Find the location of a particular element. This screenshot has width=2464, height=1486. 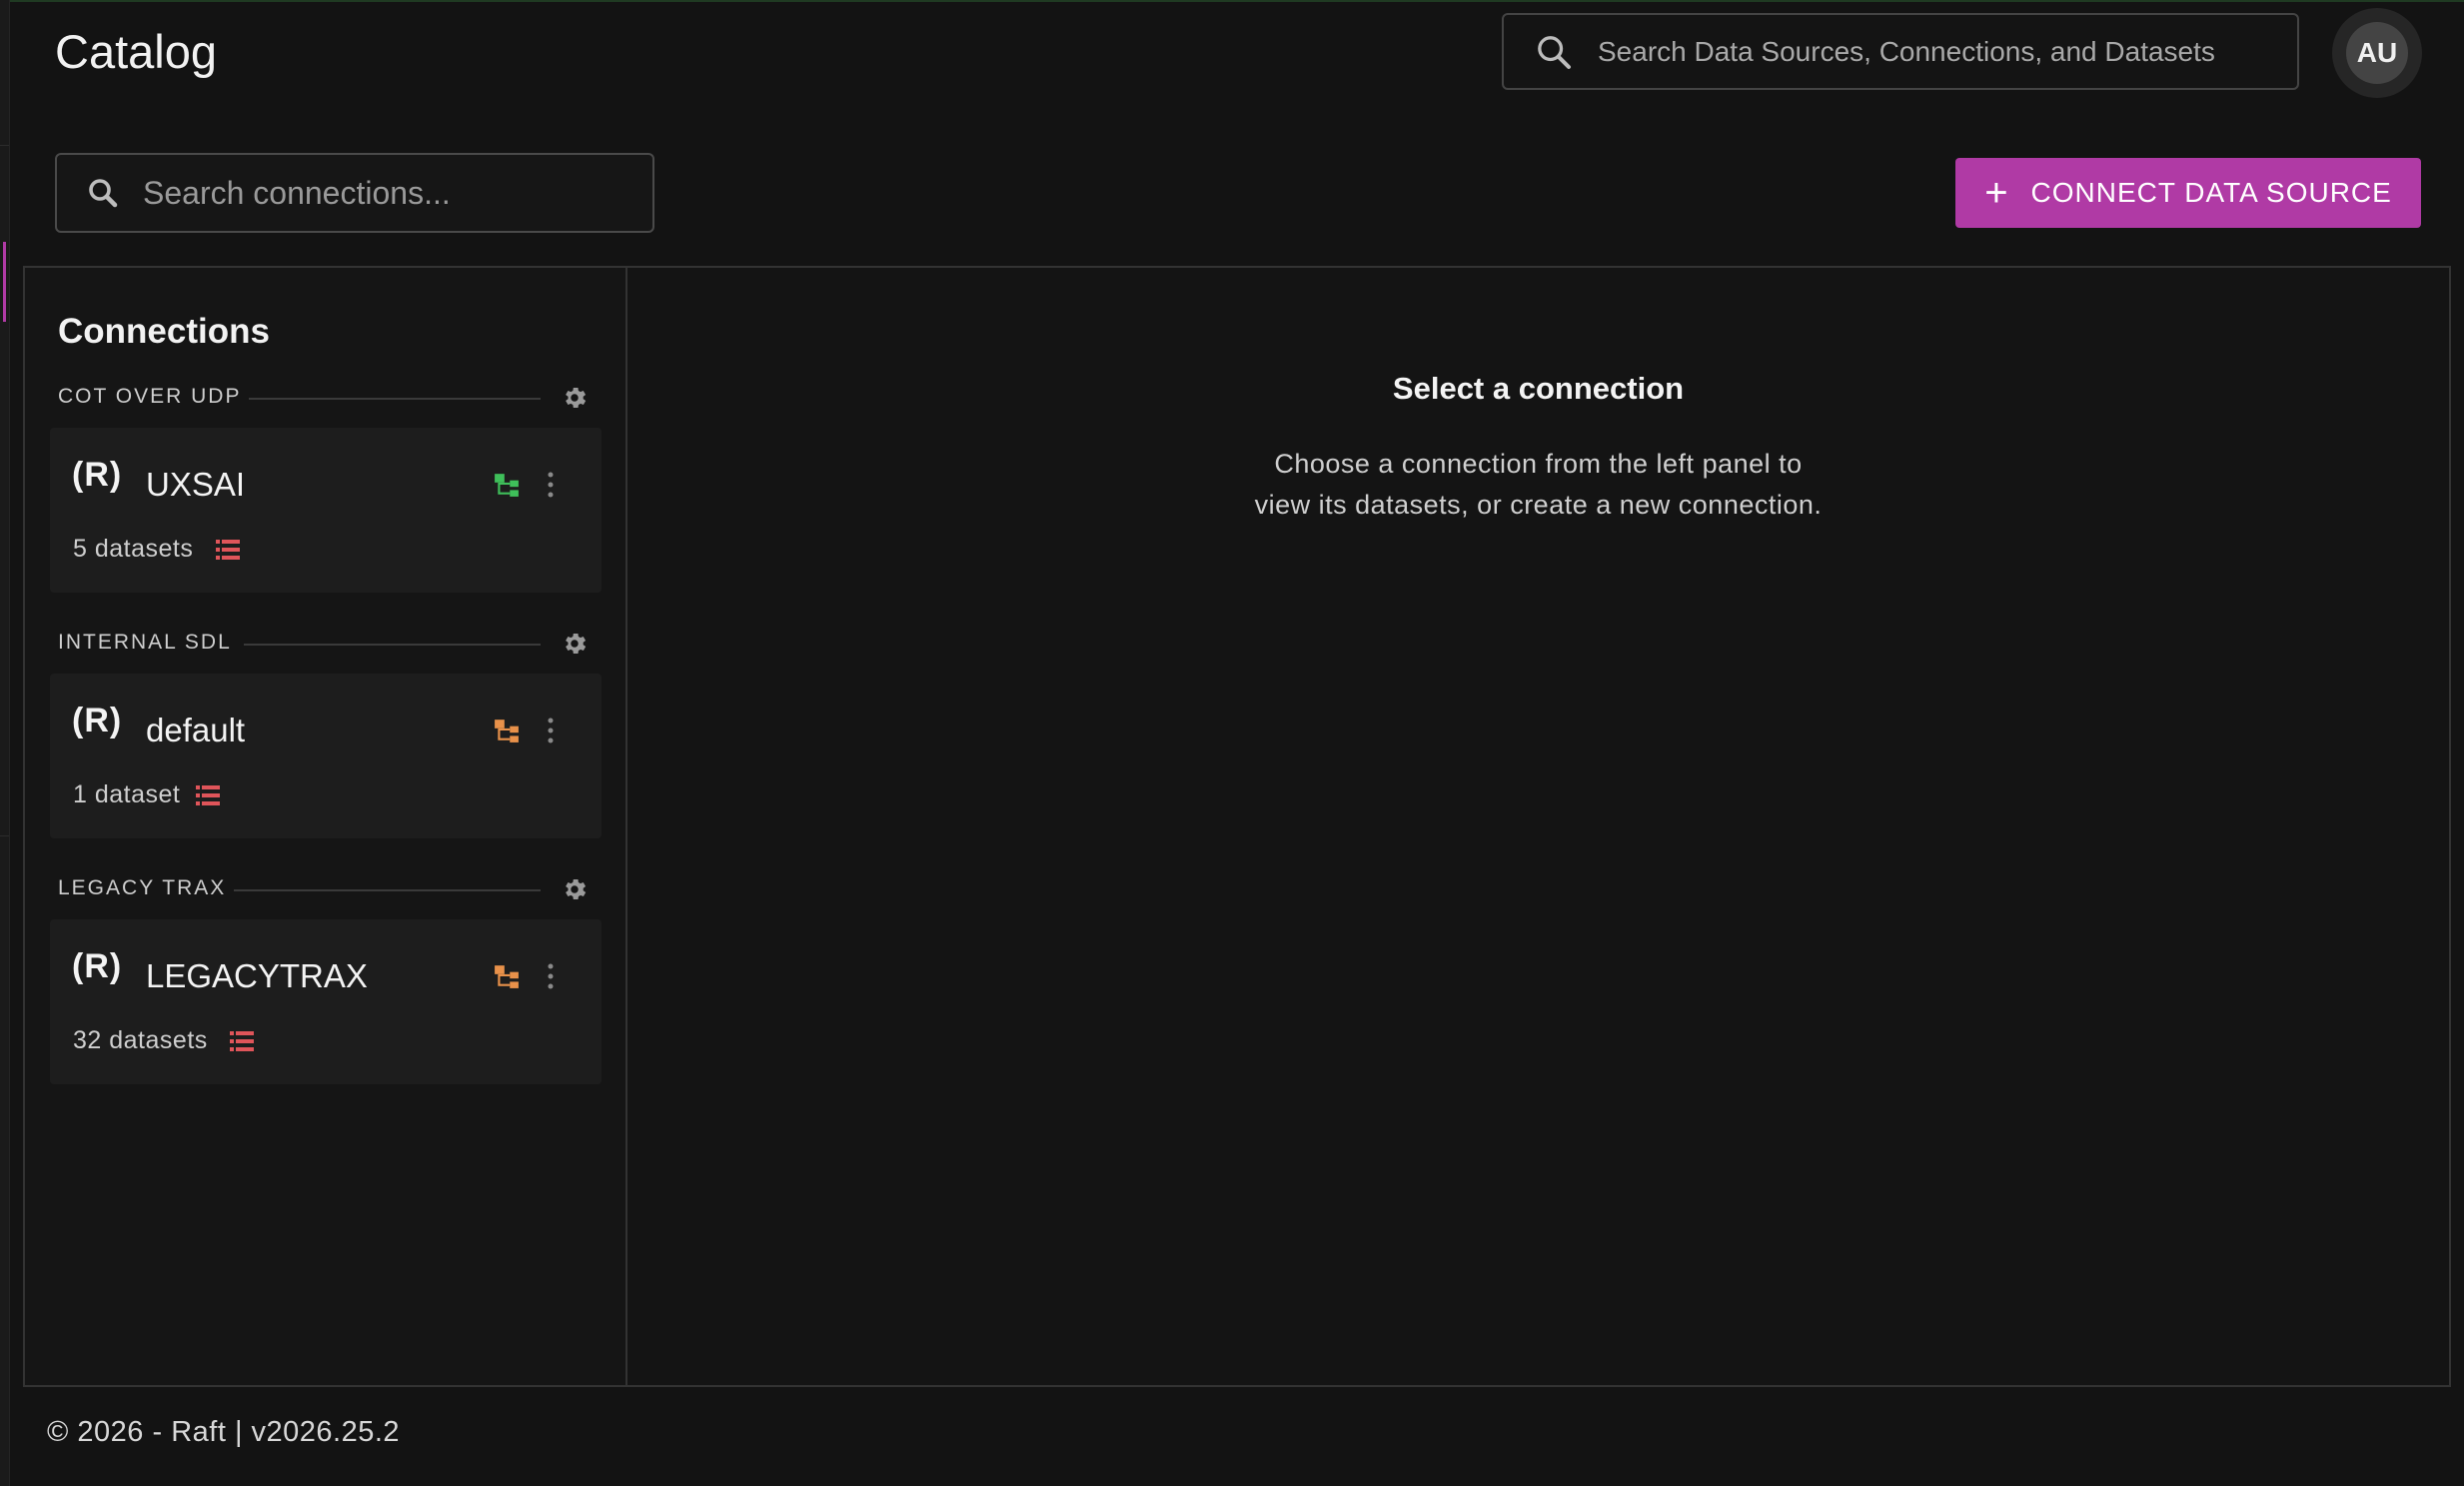

group-label-cot-over-udp: COT OVER UDP is located at coordinates (150, 396).